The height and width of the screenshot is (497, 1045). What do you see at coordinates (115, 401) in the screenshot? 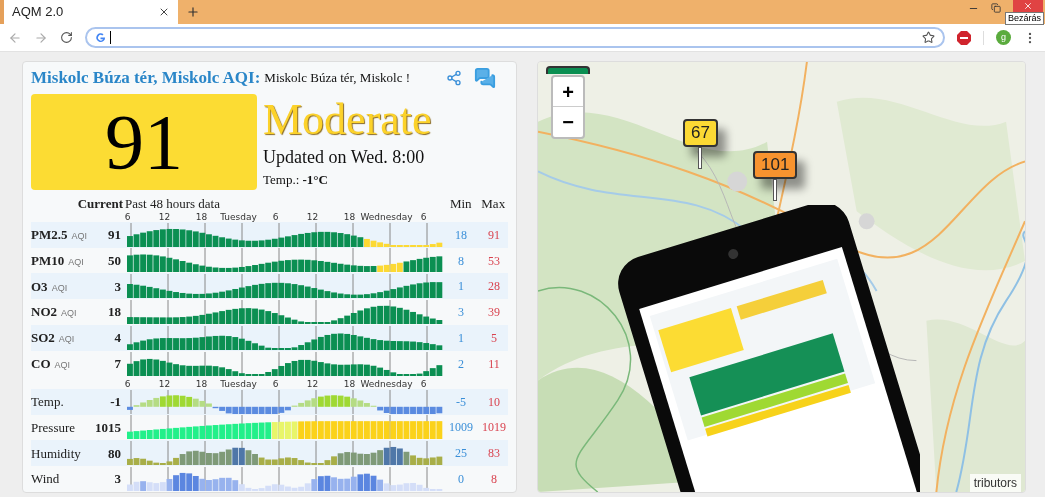
I see `current-value: -1` at bounding box center [115, 401].